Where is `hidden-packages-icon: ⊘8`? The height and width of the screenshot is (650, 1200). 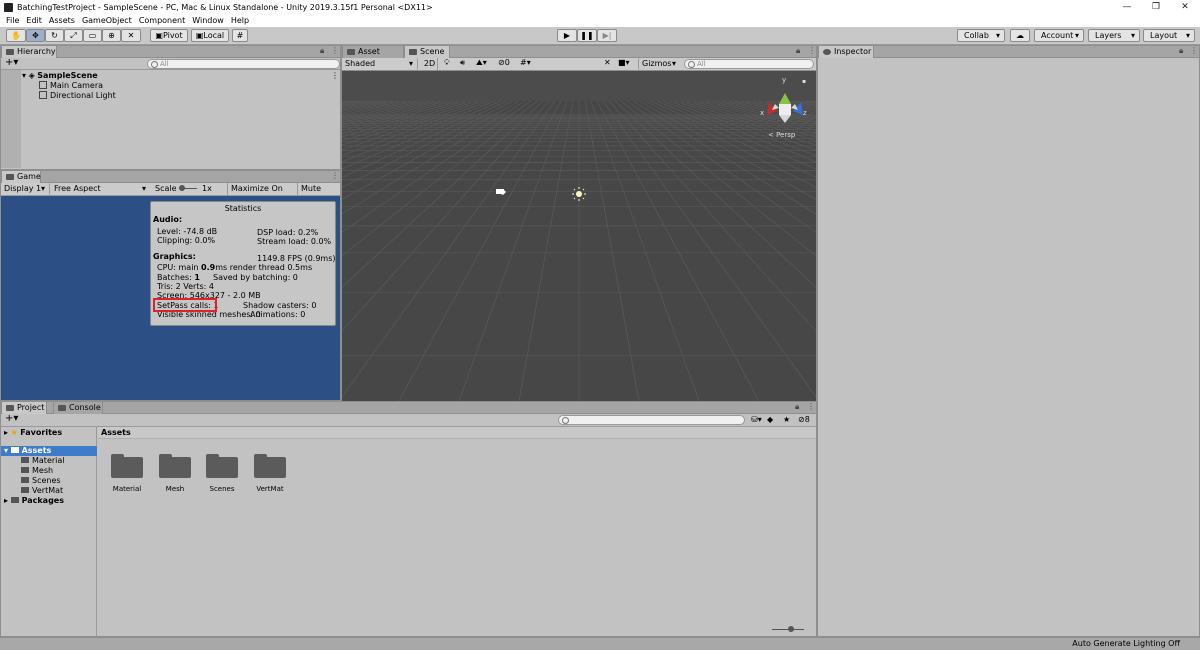 hidden-packages-icon: ⊘8 is located at coordinates (804, 419).